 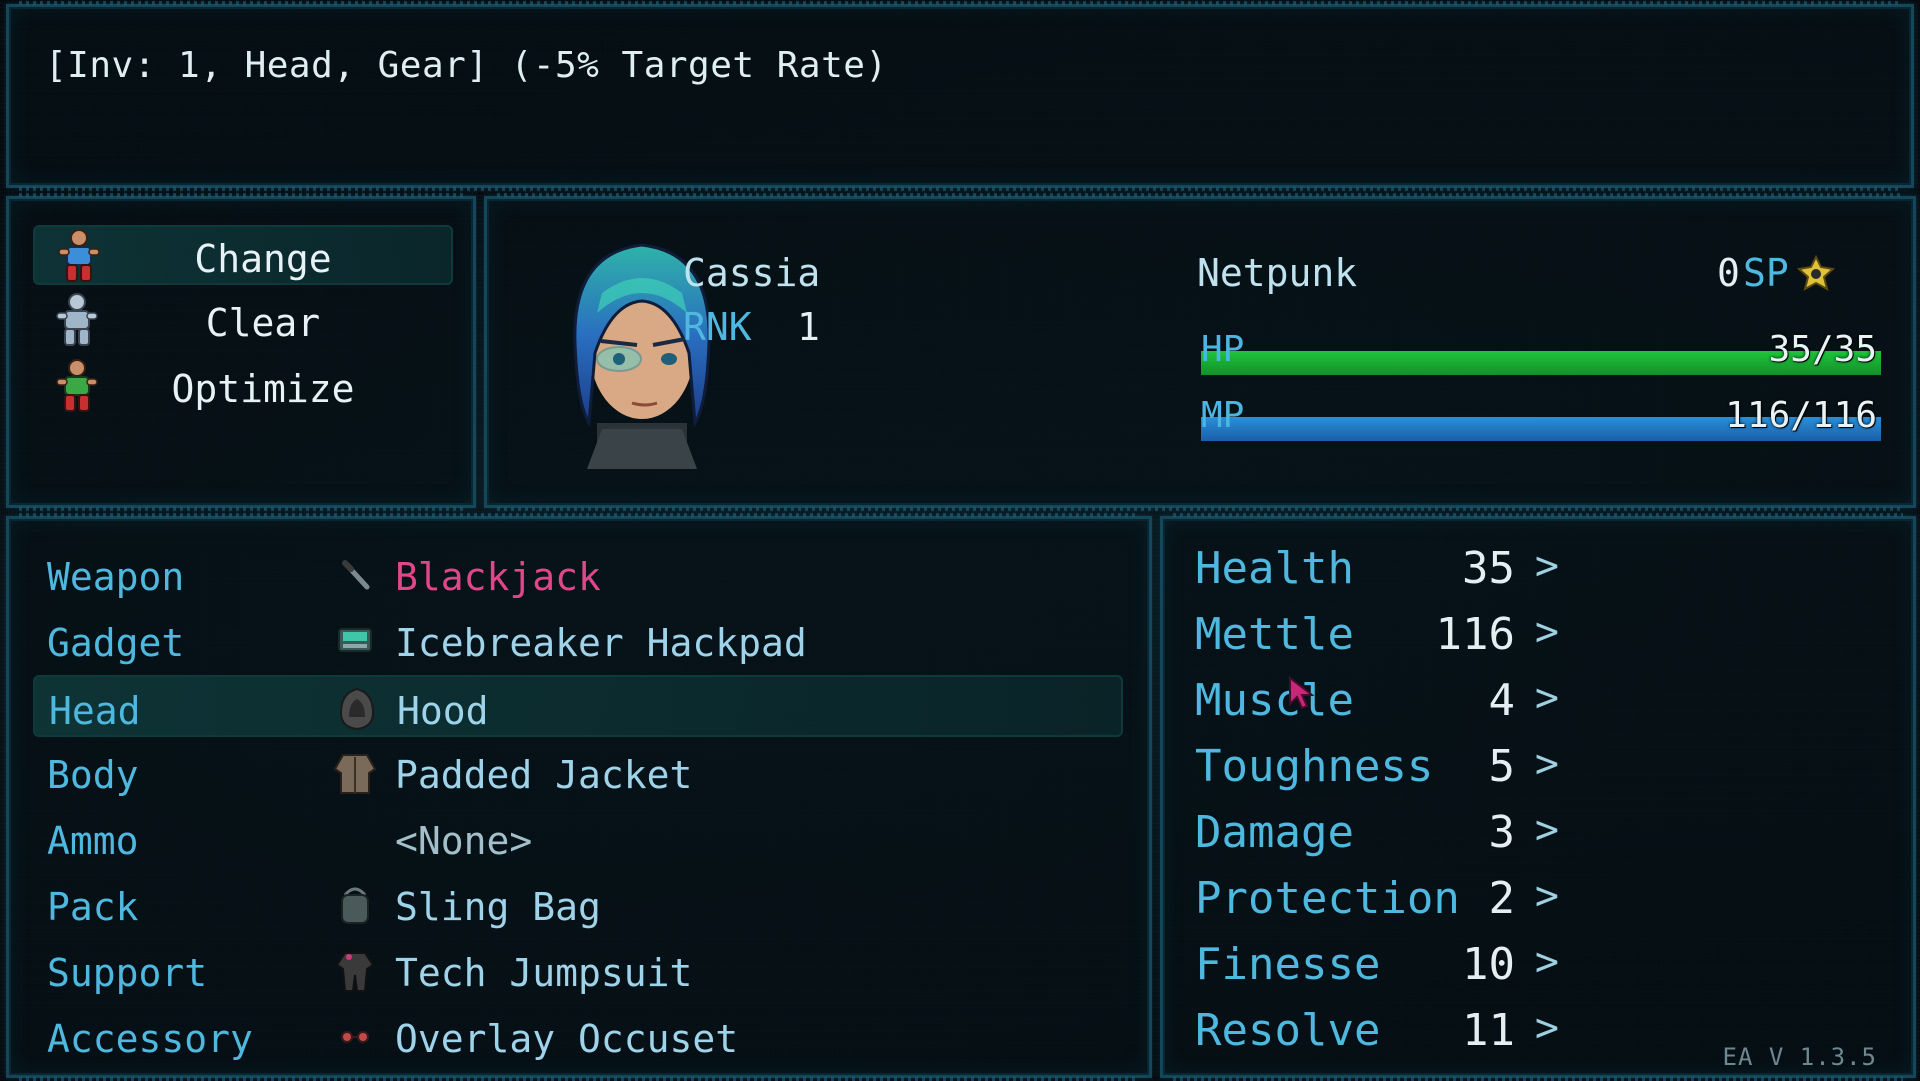 I want to click on slot-row-head: Head Hood, so click(x=578, y=706).